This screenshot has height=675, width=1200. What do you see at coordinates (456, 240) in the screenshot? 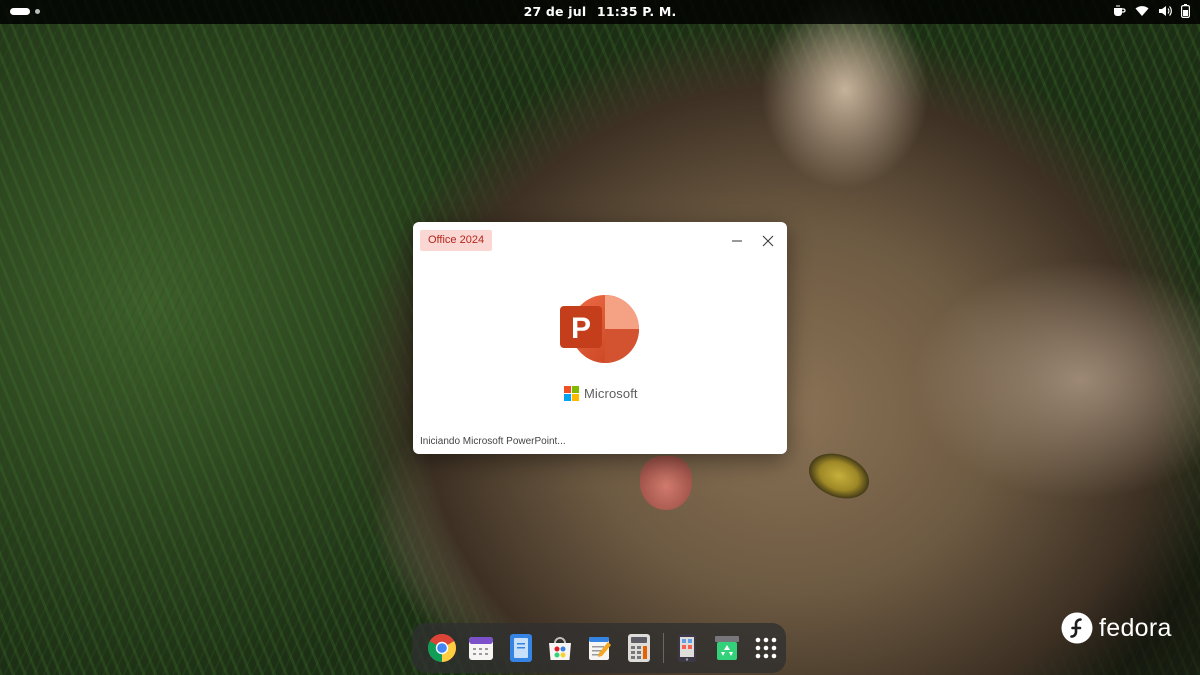
I see `app-badge: Office 2024` at bounding box center [456, 240].